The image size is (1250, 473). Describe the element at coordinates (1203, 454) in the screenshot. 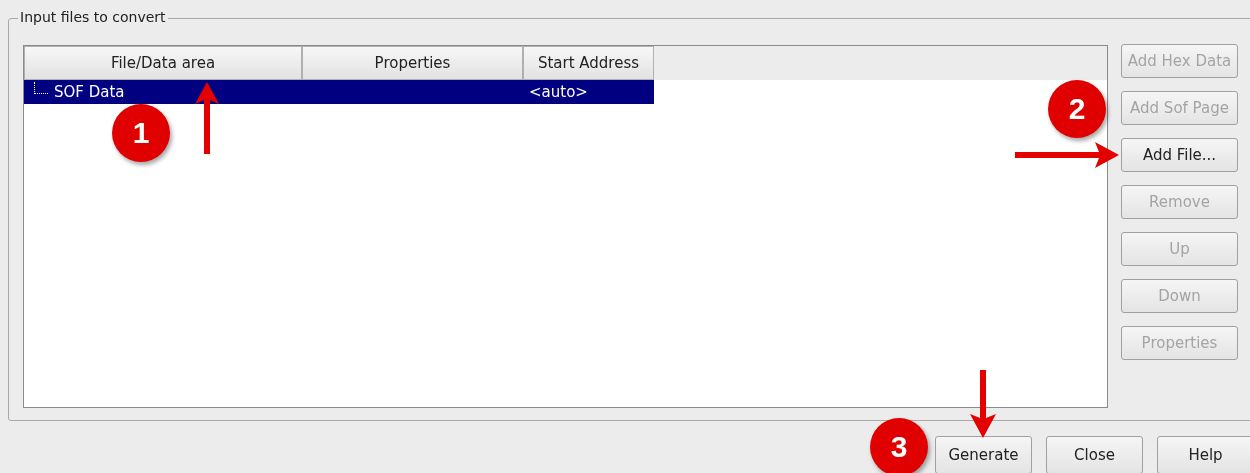

I see `dialog-button: Help` at that location.